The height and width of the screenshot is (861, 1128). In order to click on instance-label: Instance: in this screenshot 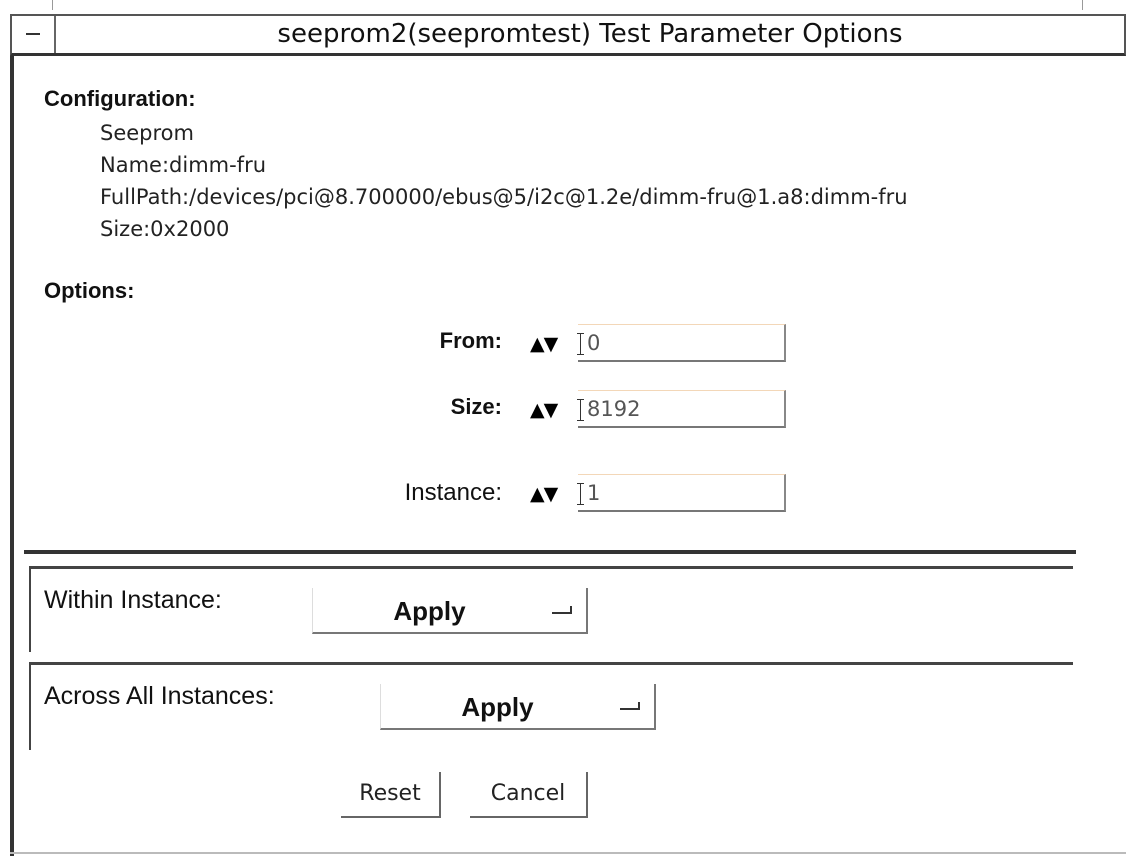, I will do `click(453, 492)`.